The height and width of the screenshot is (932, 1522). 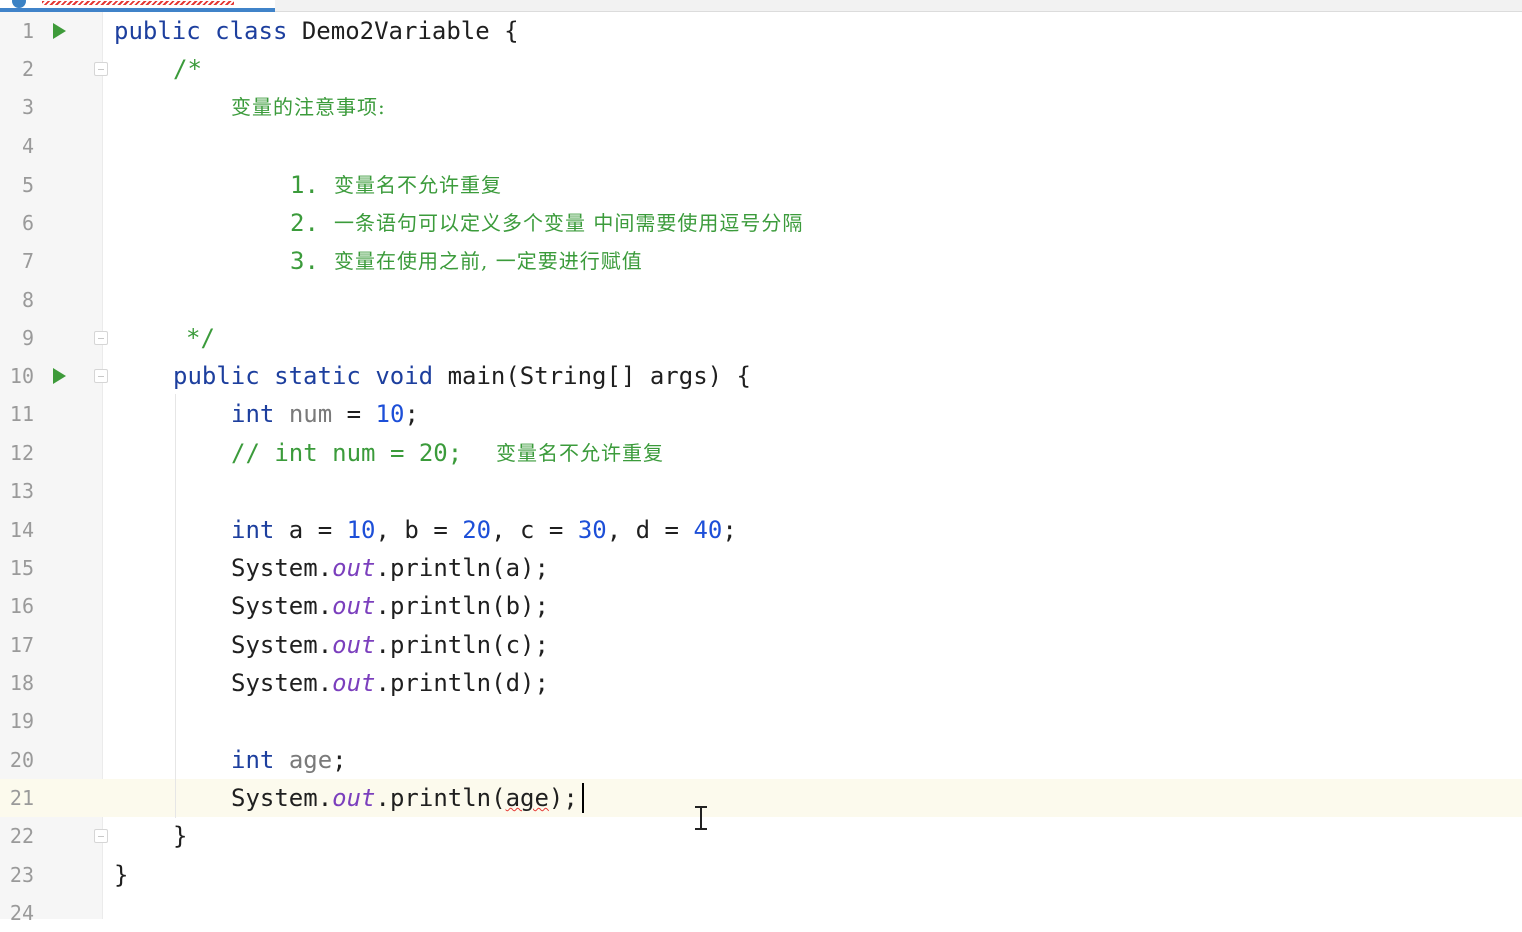 I want to click on code-text: , c =, so click(x=534, y=530).